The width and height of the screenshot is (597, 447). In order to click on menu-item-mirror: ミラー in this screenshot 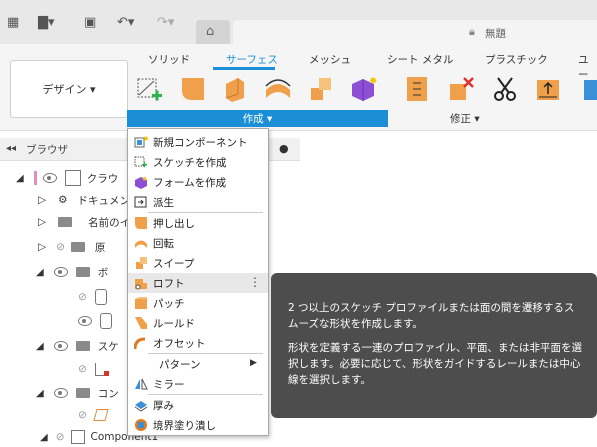, I will do `click(198, 384)`.